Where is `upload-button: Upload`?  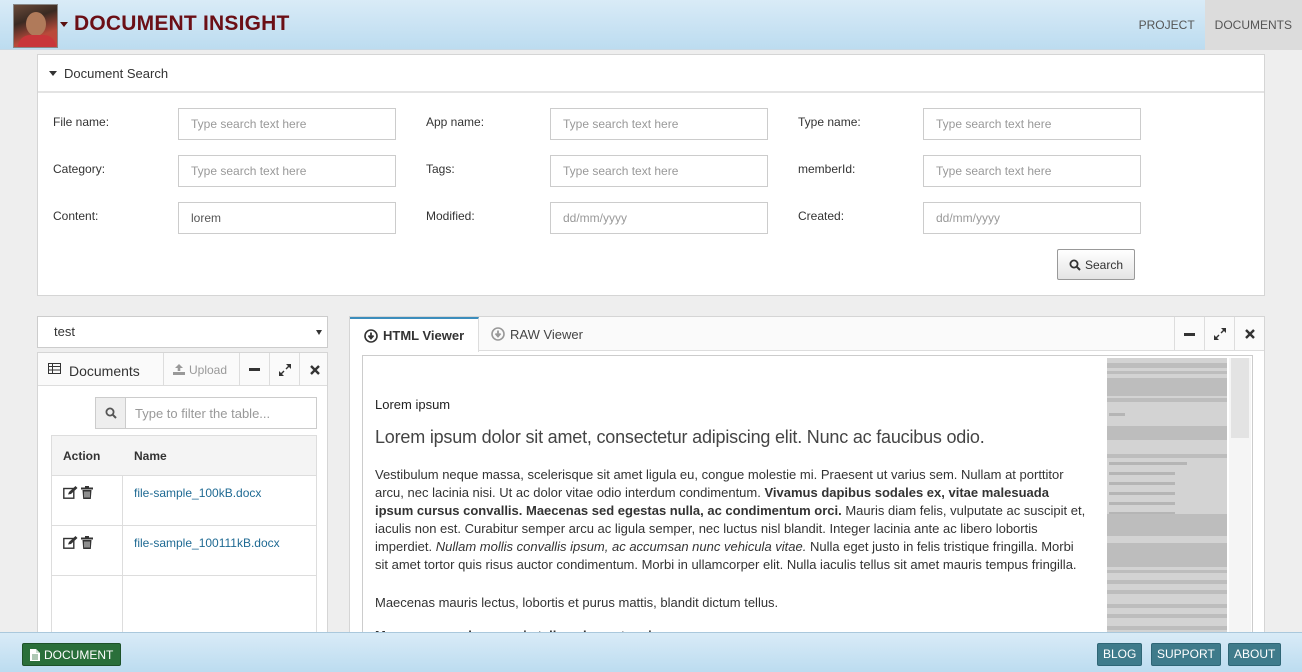 upload-button: Upload is located at coordinates (199, 369).